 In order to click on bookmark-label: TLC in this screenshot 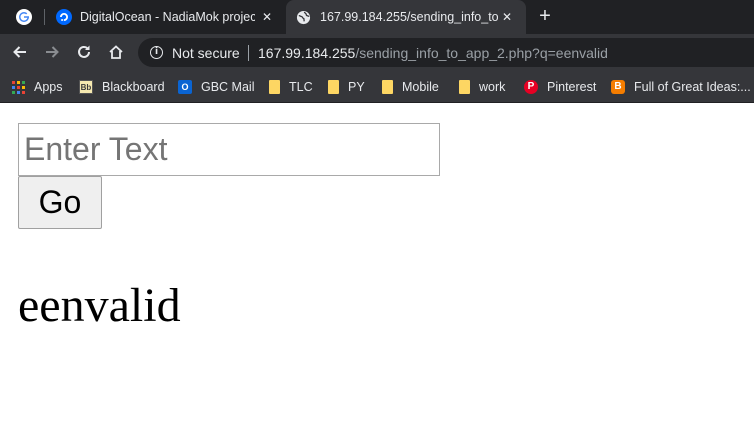, I will do `click(301, 87)`.